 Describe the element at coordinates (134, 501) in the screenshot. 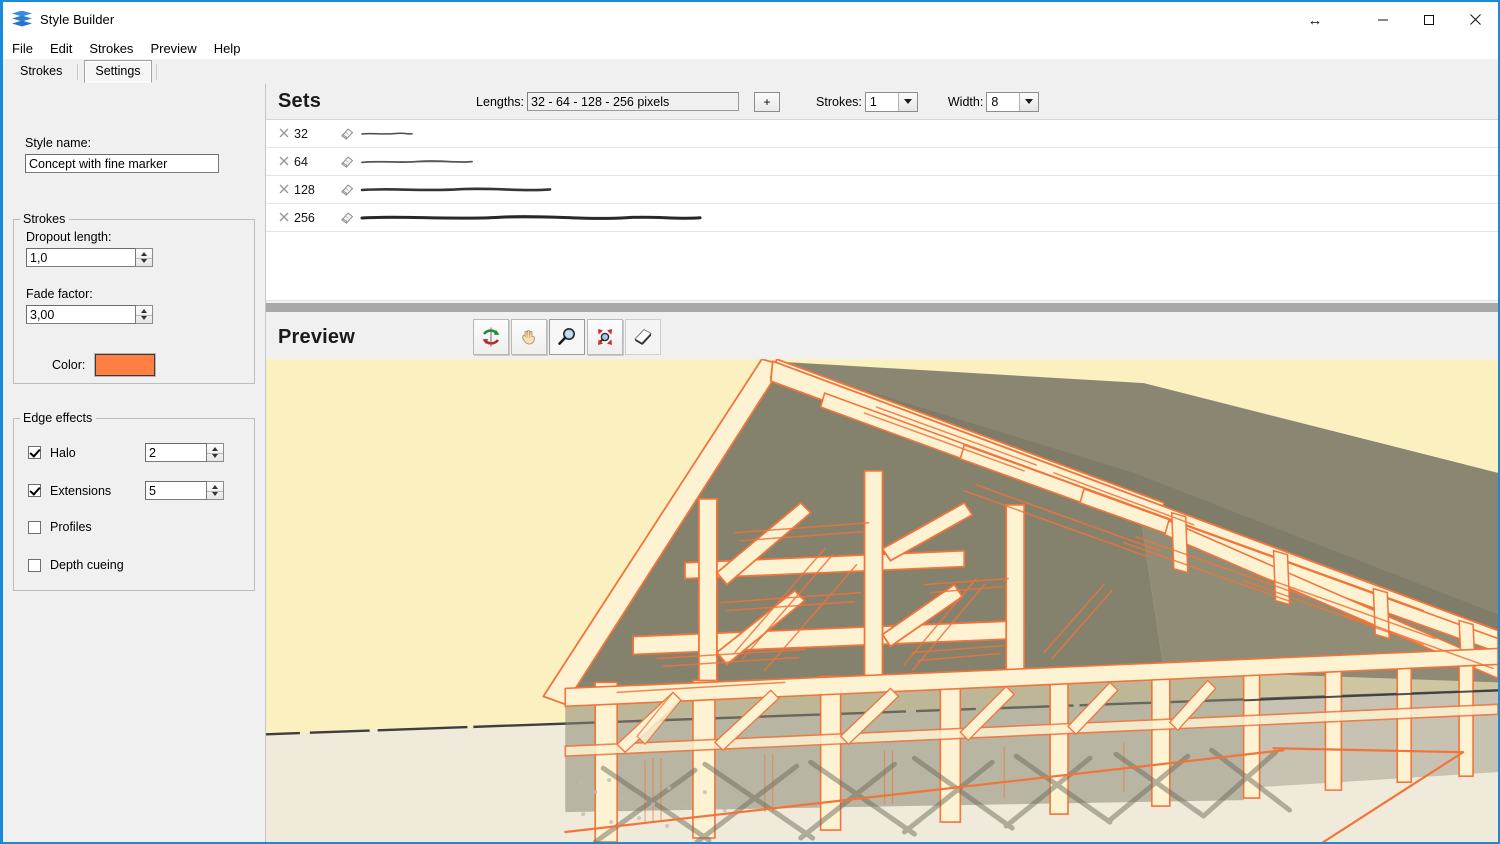

I see `edge-effects-group: Edge effects Halo Extensions` at that location.